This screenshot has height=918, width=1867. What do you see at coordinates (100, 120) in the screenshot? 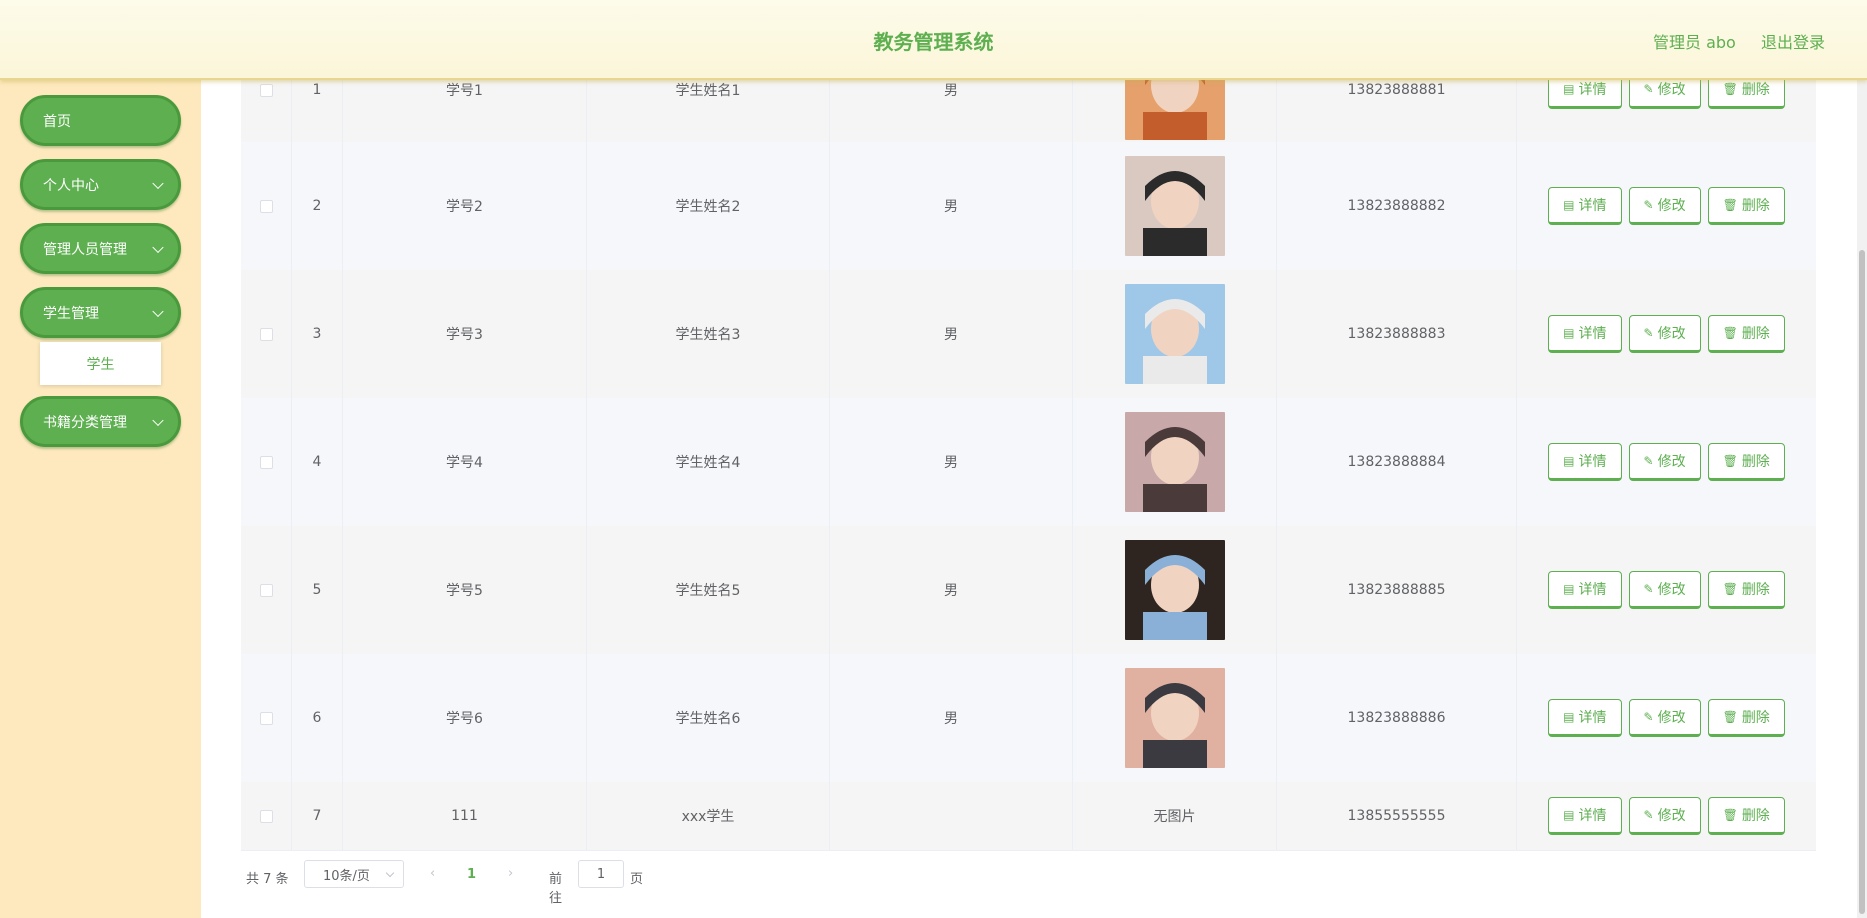
I see `sidebar-item-home: 首页` at bounding box center [100, 120].